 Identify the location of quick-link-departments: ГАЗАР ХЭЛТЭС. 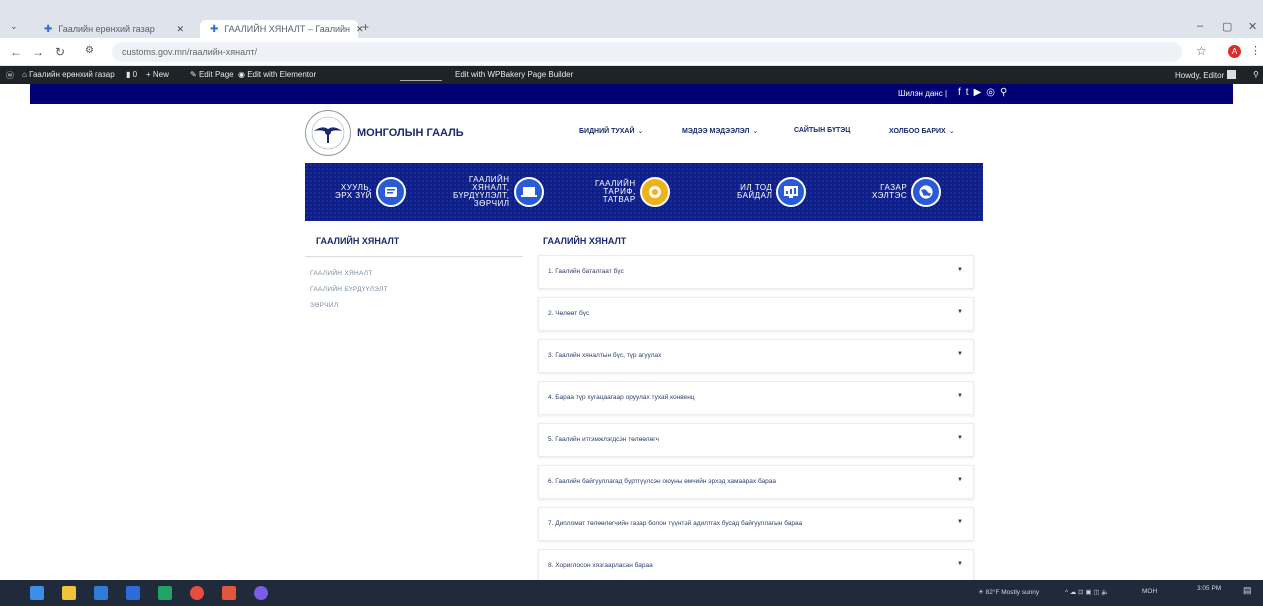
(907, 192).